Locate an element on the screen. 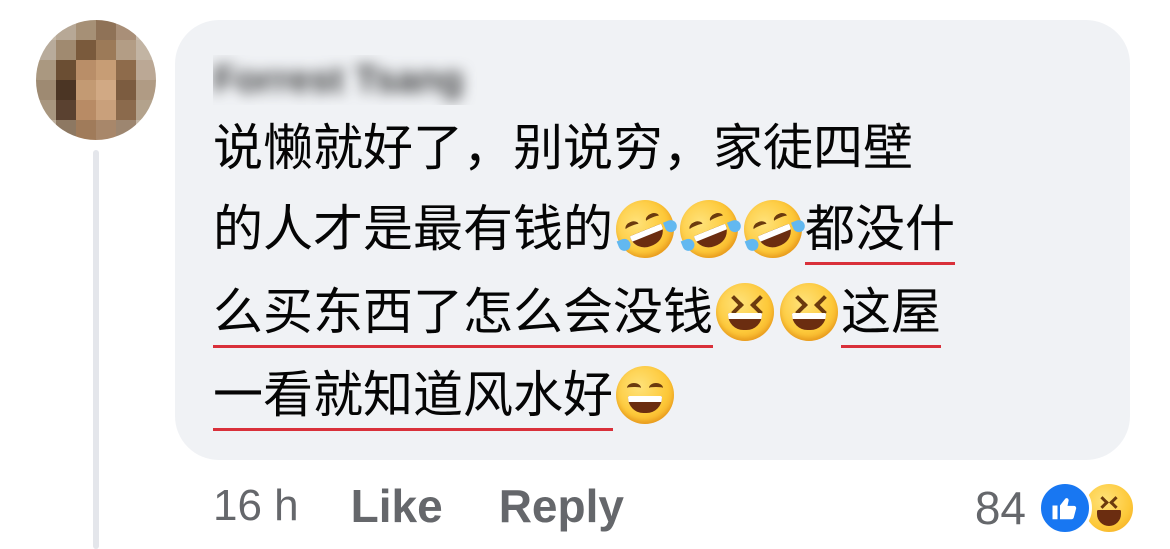 The width and height of the screenshot is (1170, 549). comment-text: 的人才是最有钱的 is located at coordinates (413, 229).